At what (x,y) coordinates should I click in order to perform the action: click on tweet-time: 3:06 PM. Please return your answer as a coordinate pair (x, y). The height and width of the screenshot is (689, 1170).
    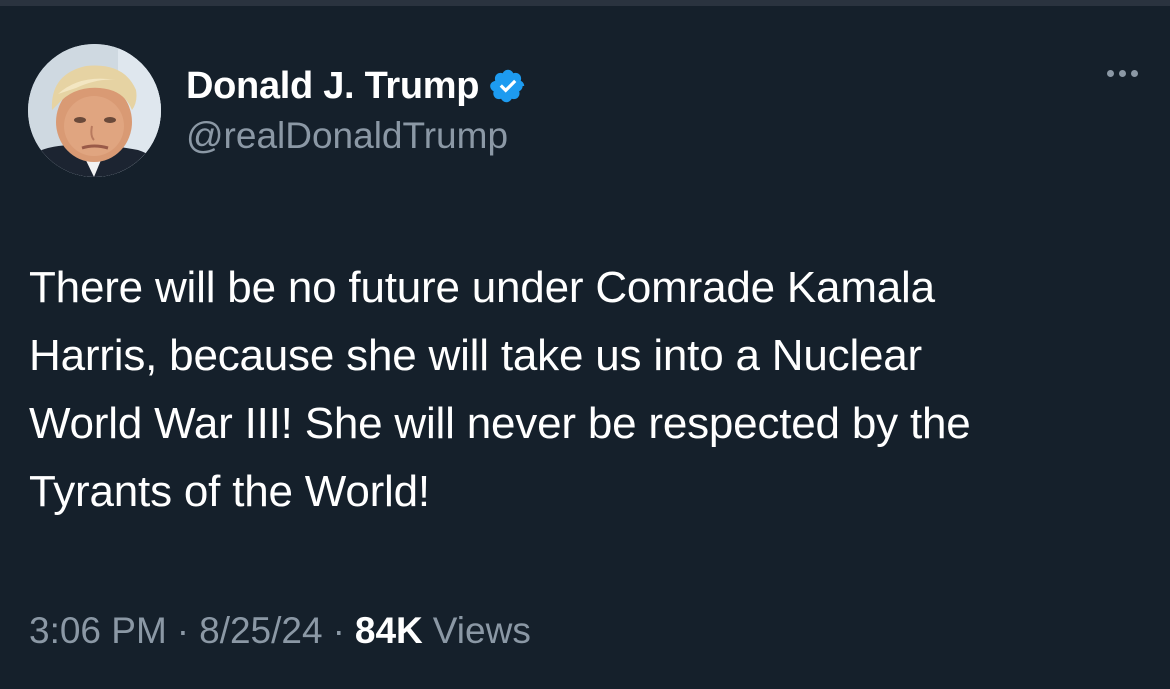
    Looking at the image, I should click on (98, 631).